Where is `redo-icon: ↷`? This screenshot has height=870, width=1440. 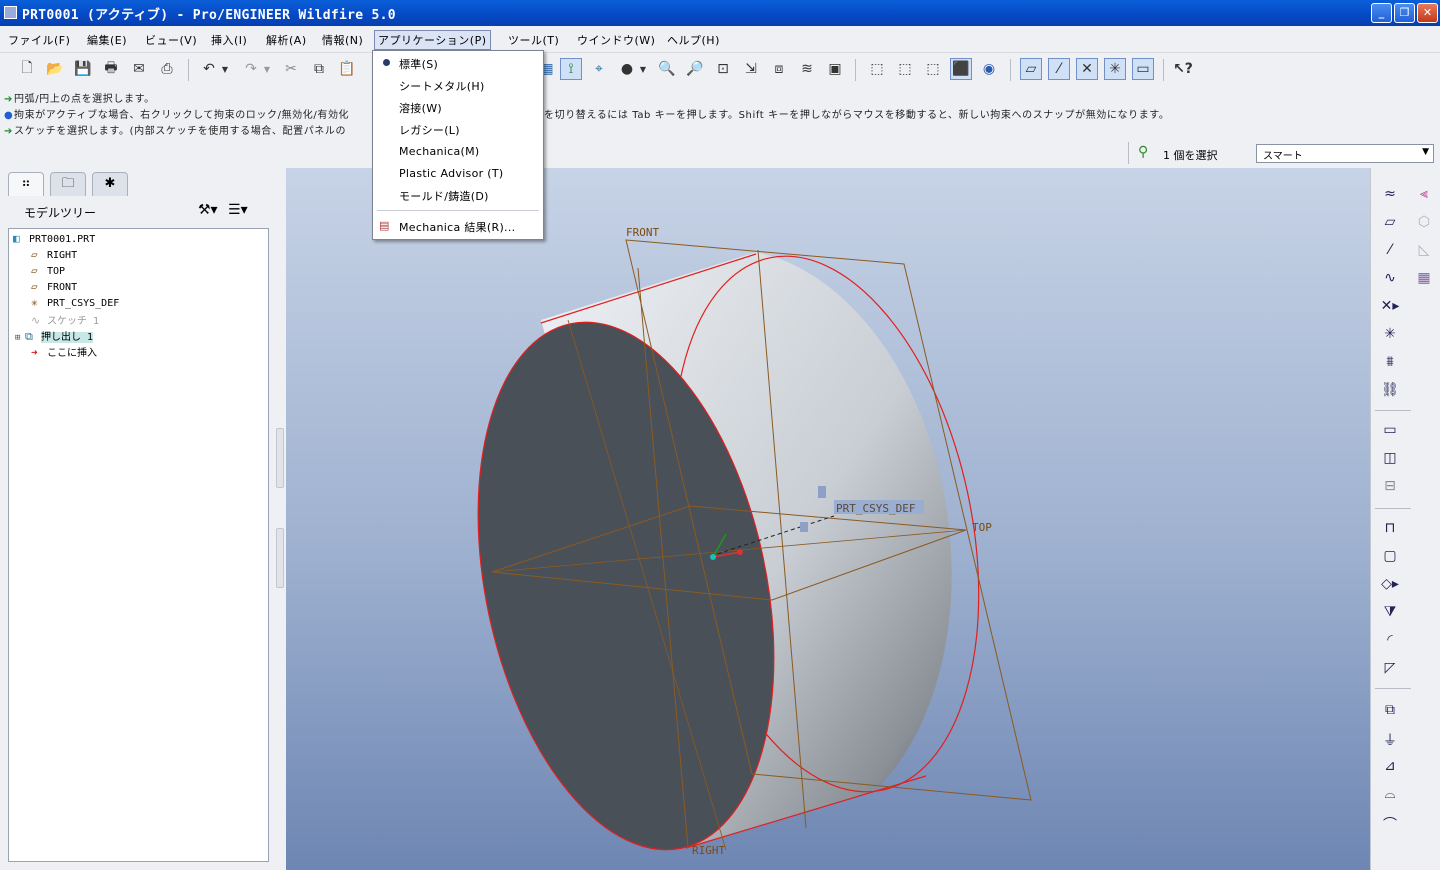 redo-icon: ↷ is located at coordinates (251, 69).